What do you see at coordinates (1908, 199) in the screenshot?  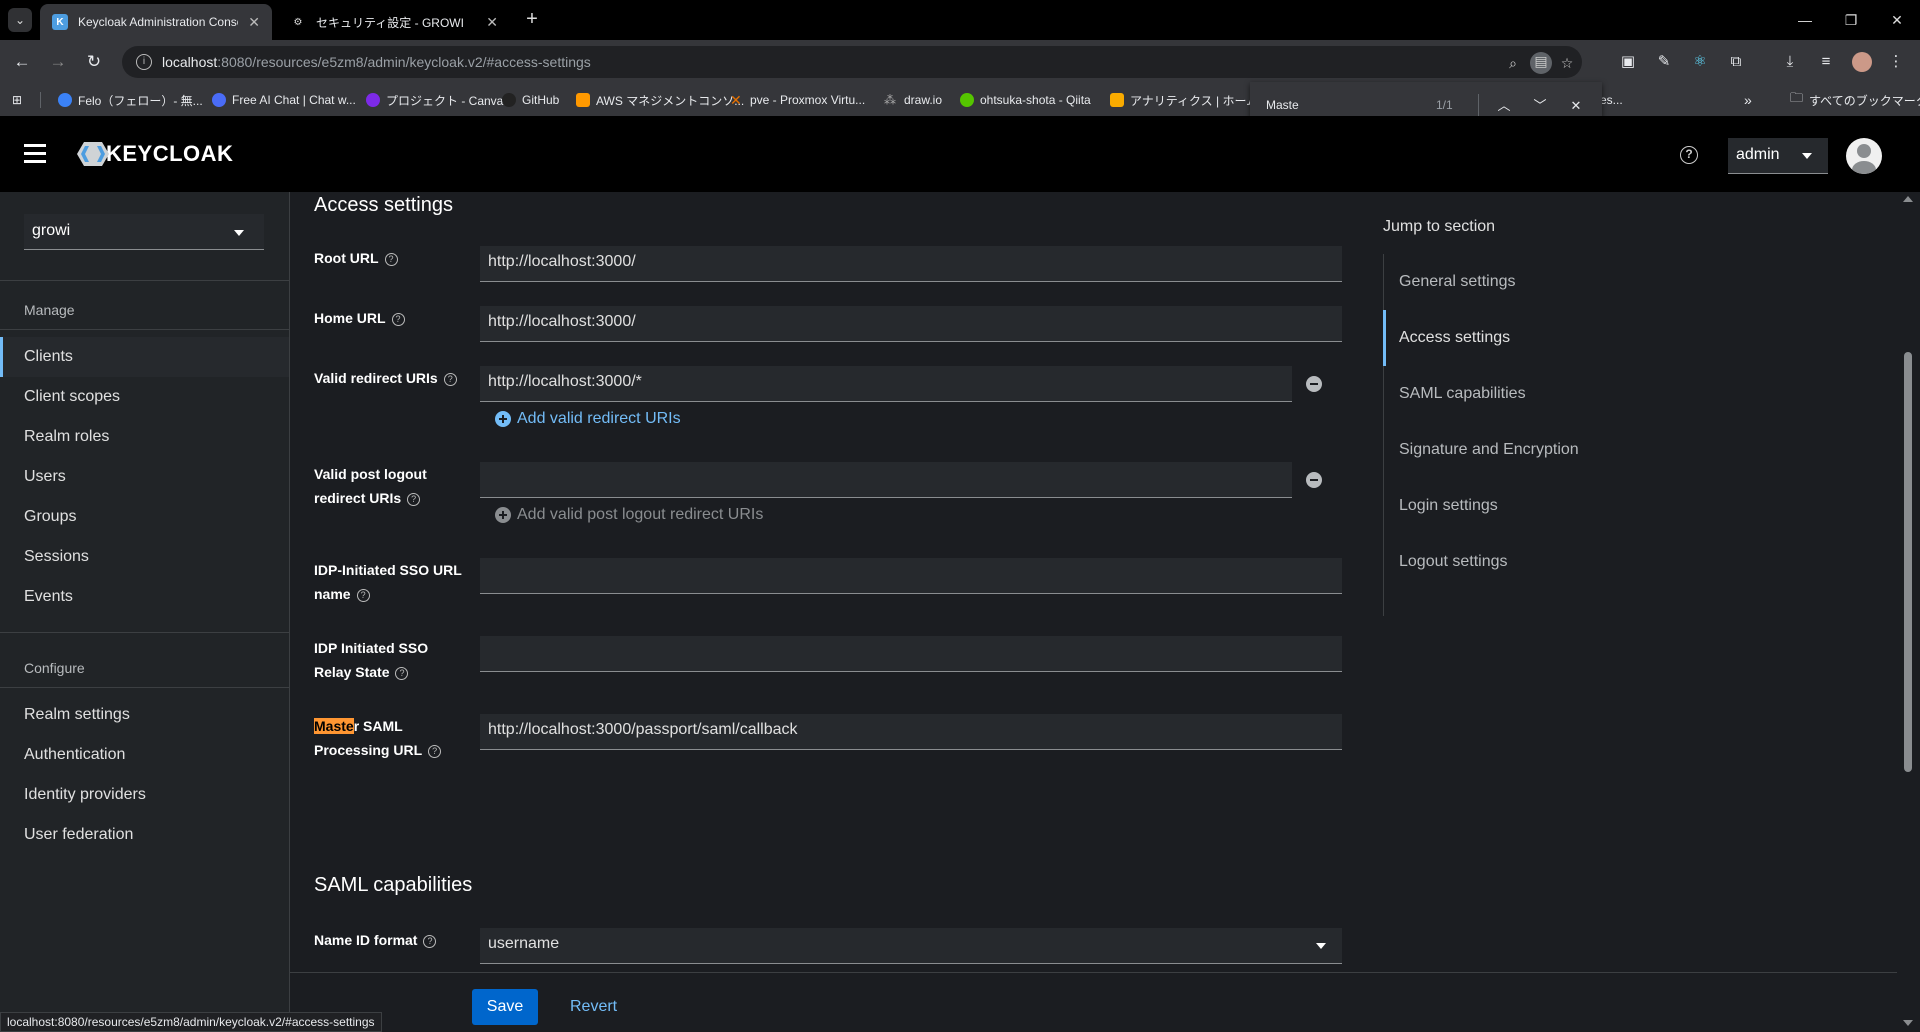 I see `scroll-up-icon` at bounding box center [1908, 199].